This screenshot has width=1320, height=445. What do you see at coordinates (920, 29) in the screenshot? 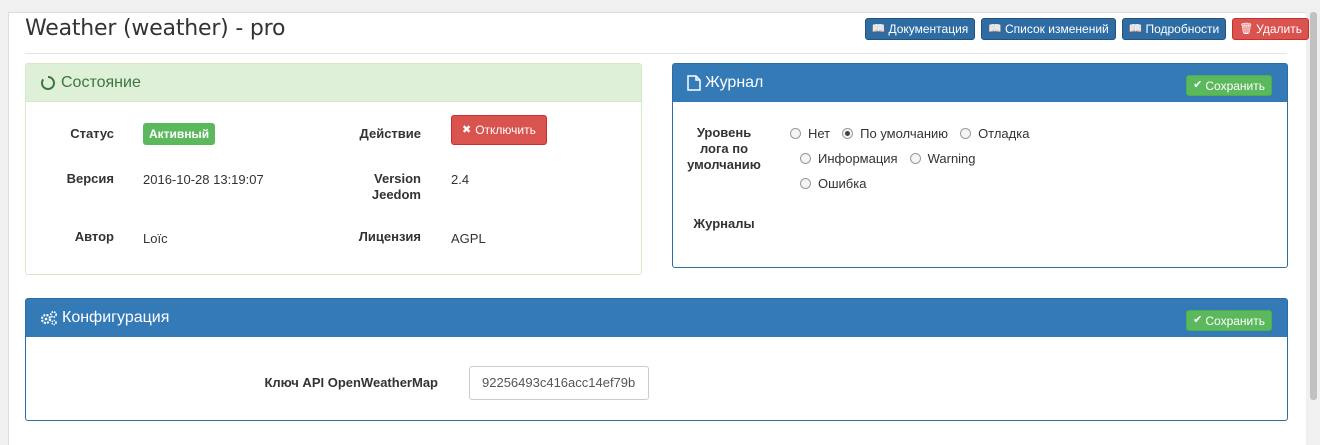
I see `documentation-button: 📖 Документация` at bounding box center [920, 29].